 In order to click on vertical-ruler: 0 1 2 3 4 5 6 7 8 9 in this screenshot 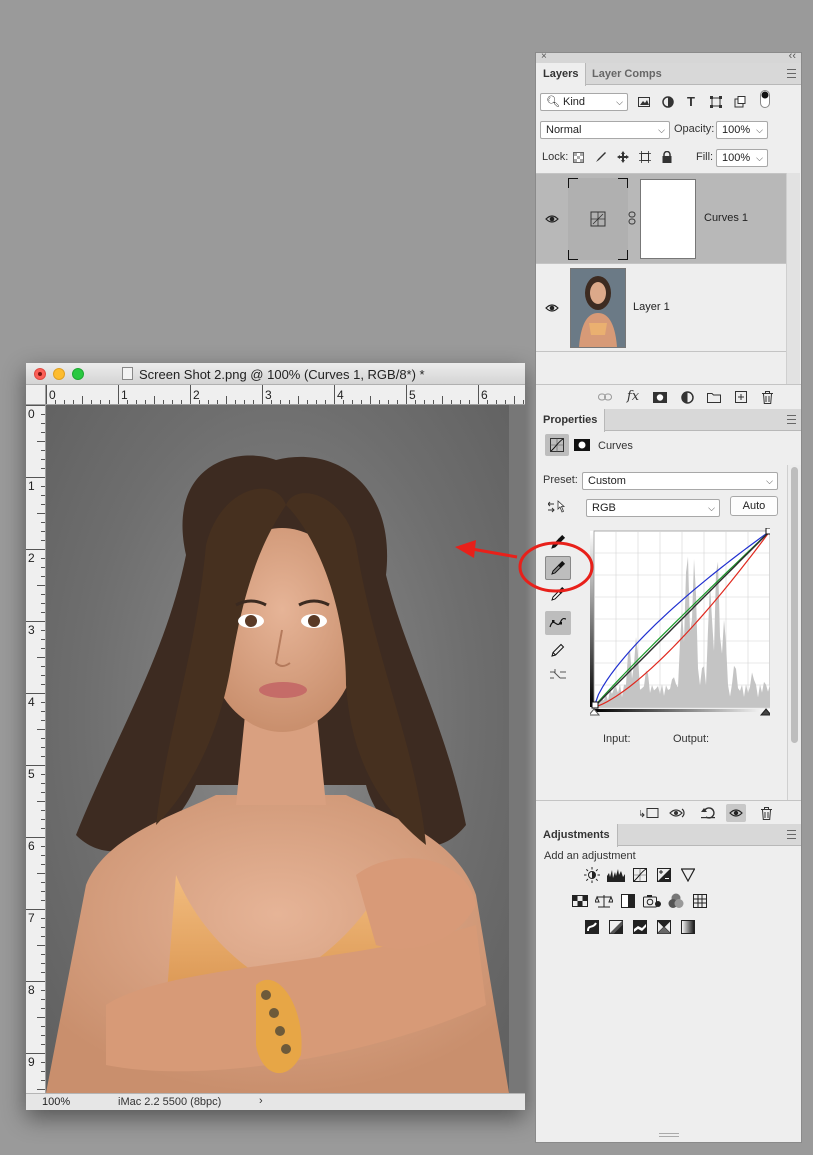, I will do `click(36, 749)`.